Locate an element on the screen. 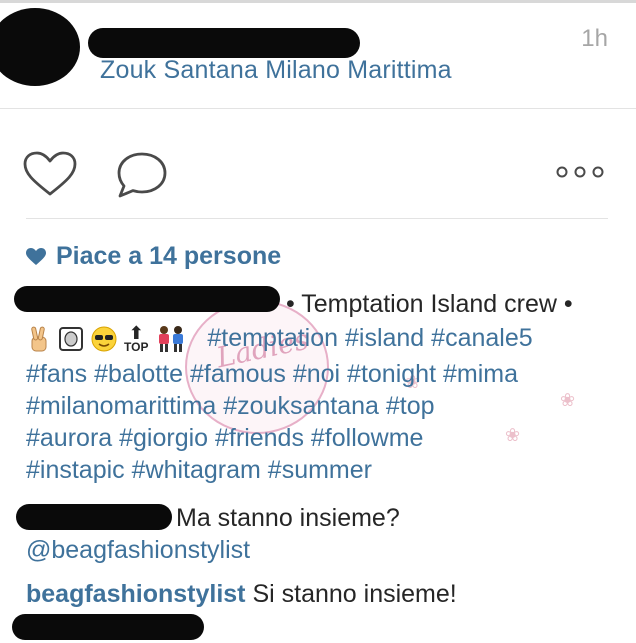 This screenshot has height=643, width=636. victory-hand-icon is located at coordinates (39, 339).